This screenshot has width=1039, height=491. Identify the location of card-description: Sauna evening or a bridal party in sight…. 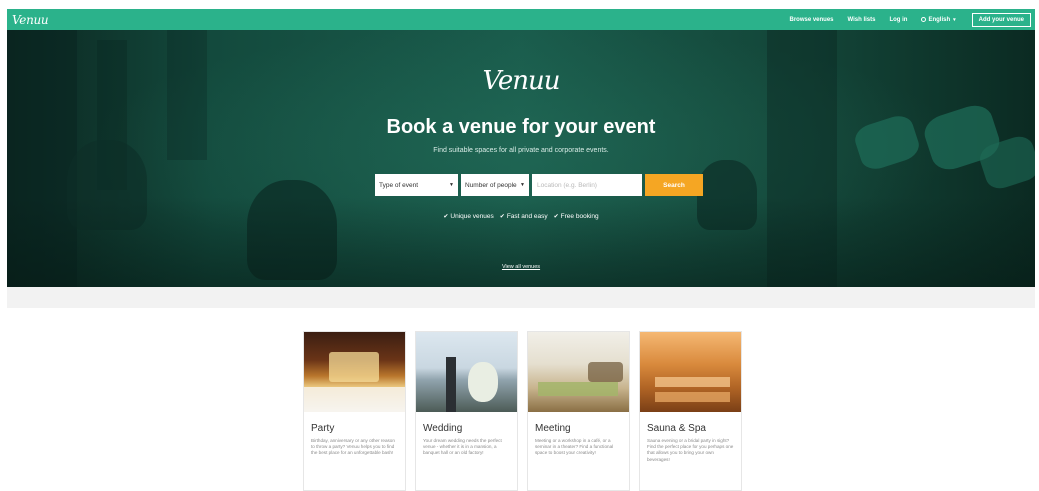
(690, 450).